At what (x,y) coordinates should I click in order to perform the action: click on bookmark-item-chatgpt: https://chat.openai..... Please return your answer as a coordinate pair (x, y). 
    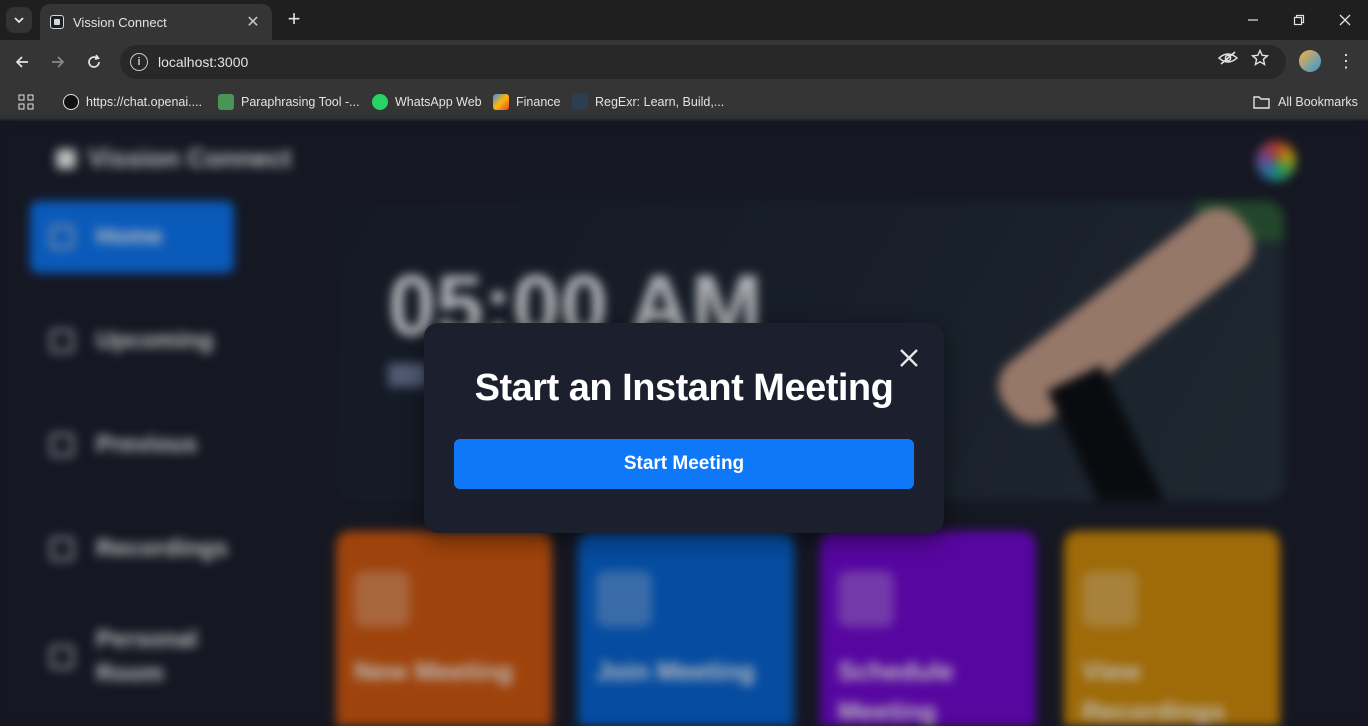
    Looking at the image, I should click on (132, 102).